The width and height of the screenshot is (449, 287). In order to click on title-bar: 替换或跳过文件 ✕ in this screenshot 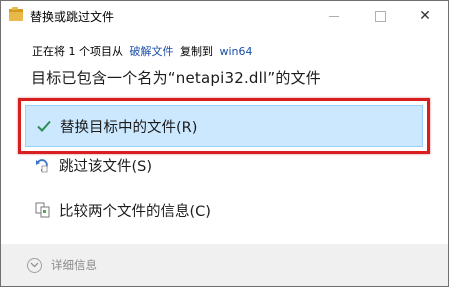, I will do `click(224, 16)`.